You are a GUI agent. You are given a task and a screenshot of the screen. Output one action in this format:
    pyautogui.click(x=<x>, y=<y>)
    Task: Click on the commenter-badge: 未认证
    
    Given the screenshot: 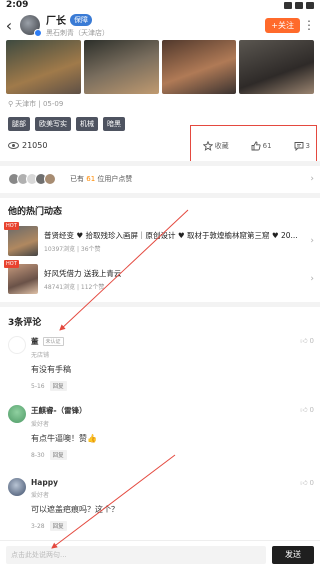 What is the action you would take?
    pyautogui.click(x=53, y=341)
    